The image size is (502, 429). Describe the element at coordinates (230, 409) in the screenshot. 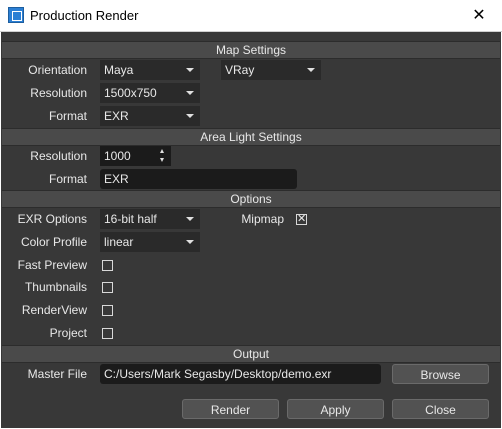

I see `render-button: Render` at that location.